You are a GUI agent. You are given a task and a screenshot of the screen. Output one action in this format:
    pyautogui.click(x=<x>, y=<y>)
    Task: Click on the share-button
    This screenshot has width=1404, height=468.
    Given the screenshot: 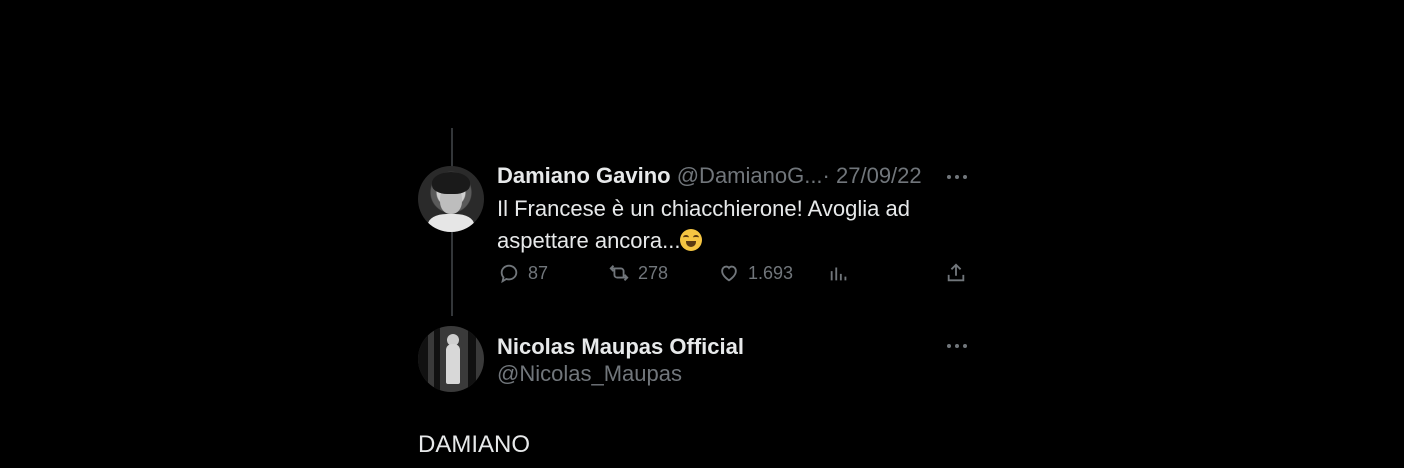 What is the action you would take?
    pyautogui.click(x=956, y=273)
    